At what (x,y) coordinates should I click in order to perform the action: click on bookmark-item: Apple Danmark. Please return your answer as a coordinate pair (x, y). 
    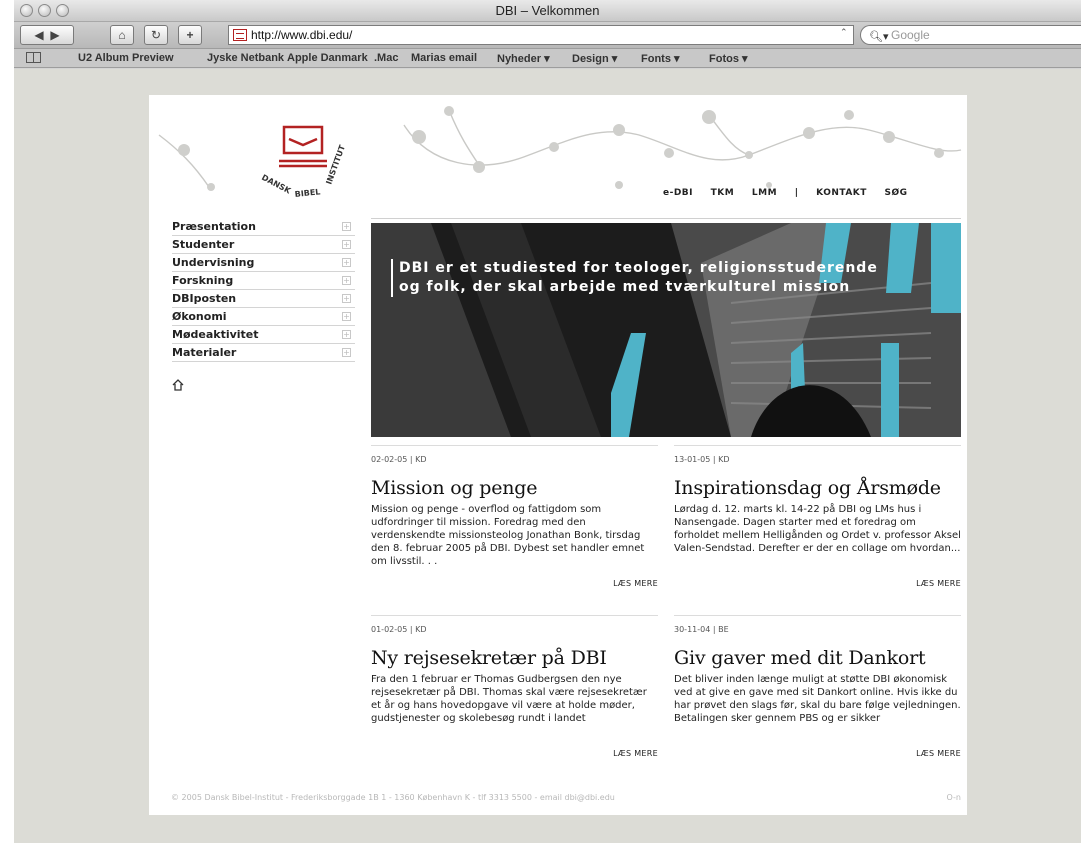
    Looking at the image, I should click on (327, 58).